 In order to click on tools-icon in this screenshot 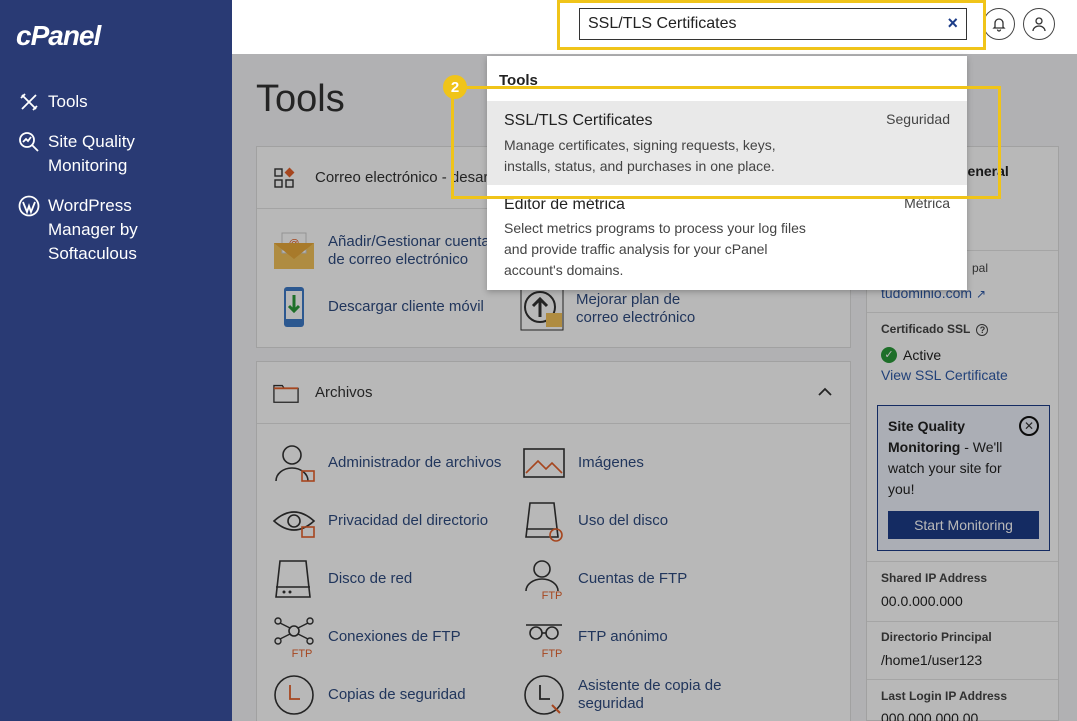, I will do `click(29, 102)`.